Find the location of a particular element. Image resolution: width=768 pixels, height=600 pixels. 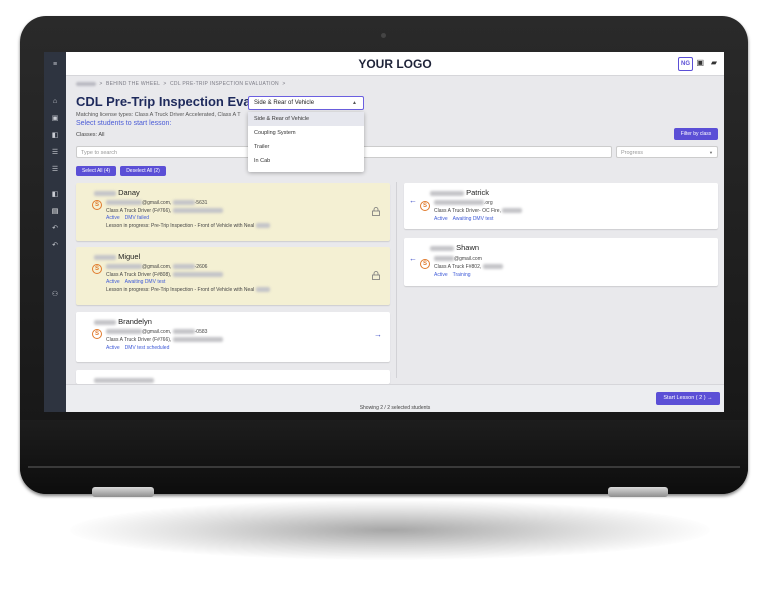

lesson-select: Side & Rear of Vehicle ▲ is located at coordinates (306, 103).